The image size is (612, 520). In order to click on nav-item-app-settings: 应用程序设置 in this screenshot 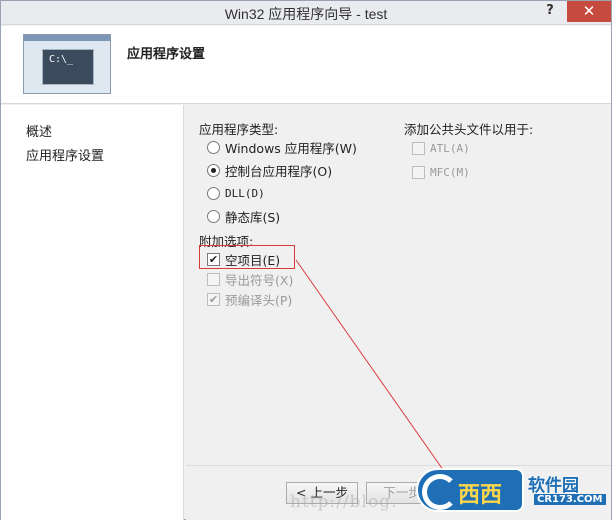, I will do `click(65, 154)`.